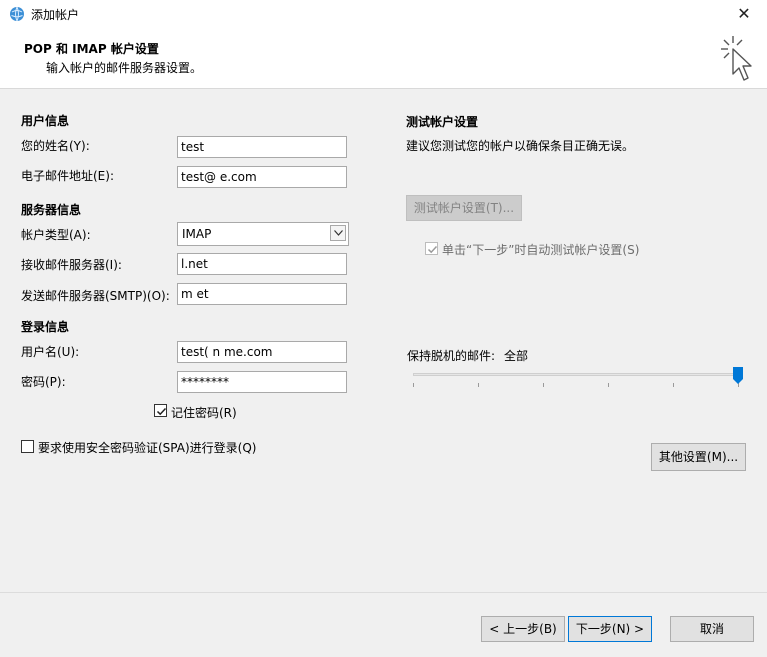 The image size is (767, 657). Describe the element at coordinates (383, 14) in the screenshot. I see `title-bar: 添加帐户 ✕` at that location.